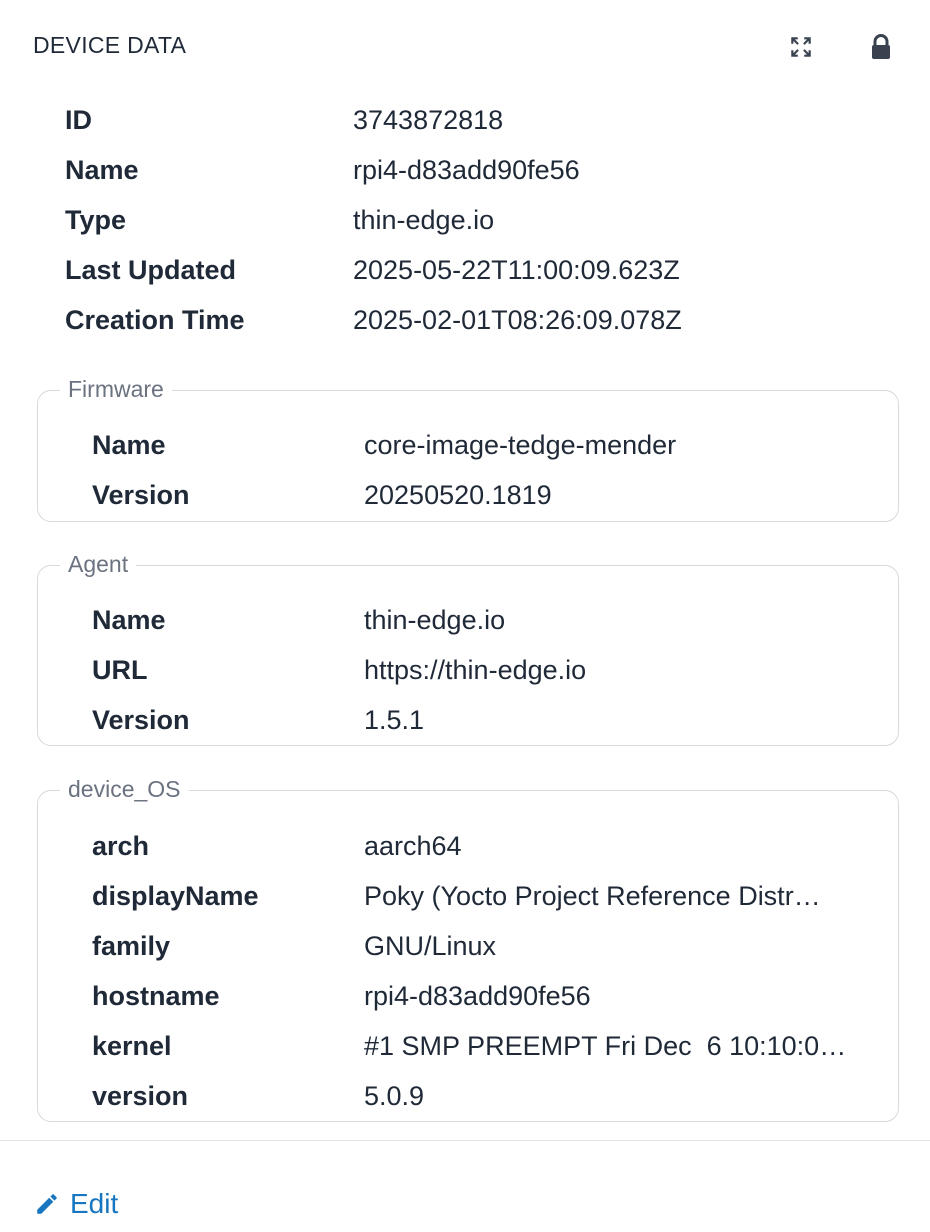 Image resolution: width=930 pixels, height=1232 pixels. Describe the element at coordinates (516, 270) in the screenshot. I see `field-value: 2025-05-22T11:00:09.623Z` at that location.